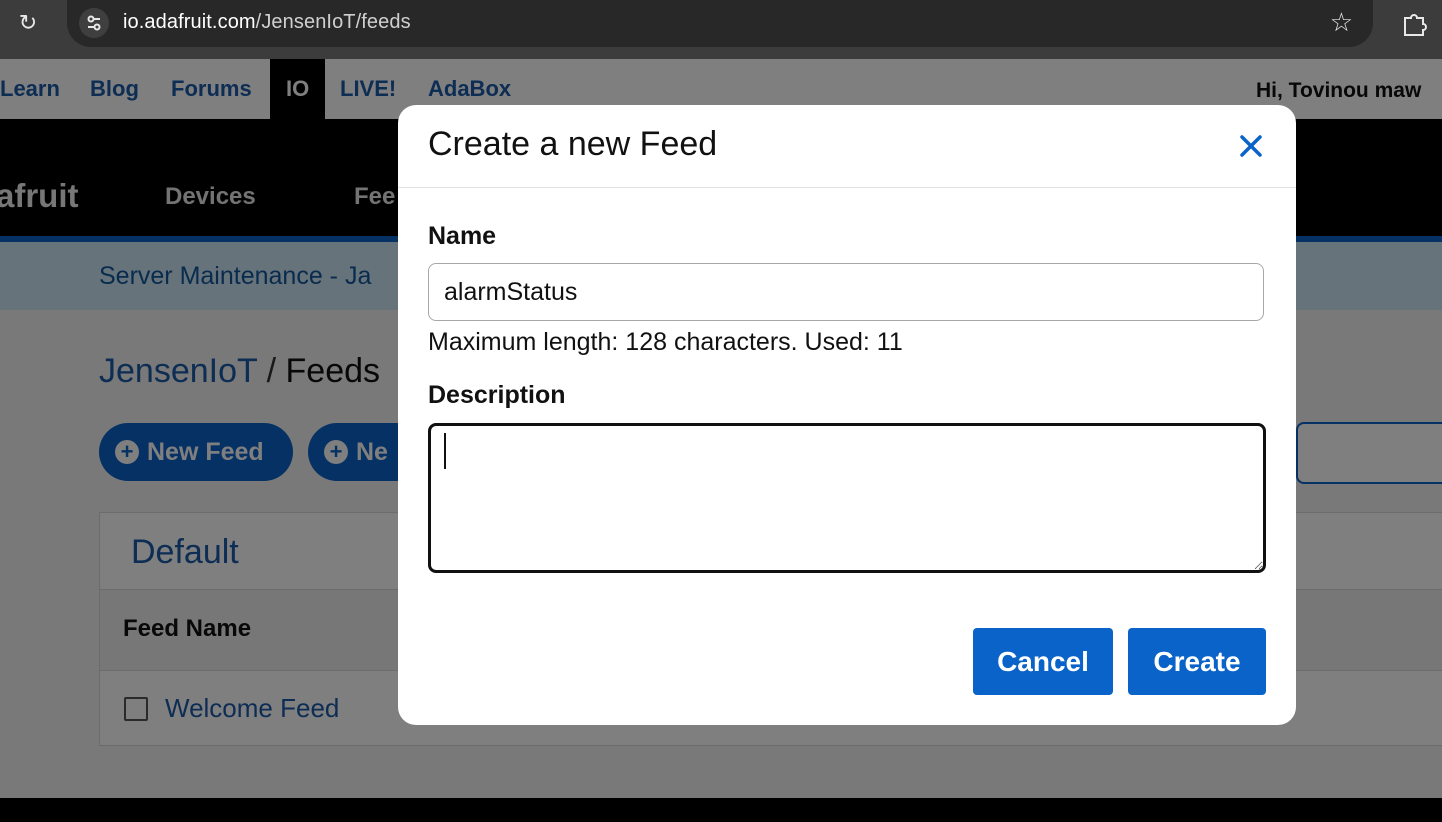 The width and height of the screenshot is (1442, 822). Describe the element at coordinates (1251, 146) in the screenshot. I see `close-icon` at that location.